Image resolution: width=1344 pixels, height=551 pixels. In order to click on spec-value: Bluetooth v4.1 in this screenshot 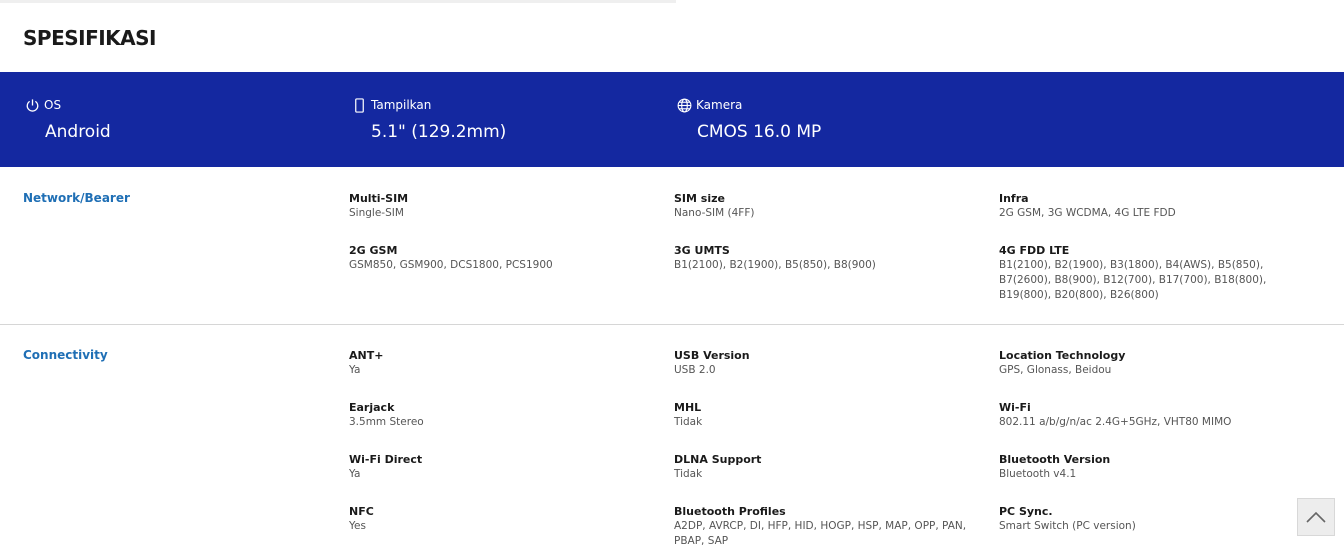, I will do `click(1038, 474)`.